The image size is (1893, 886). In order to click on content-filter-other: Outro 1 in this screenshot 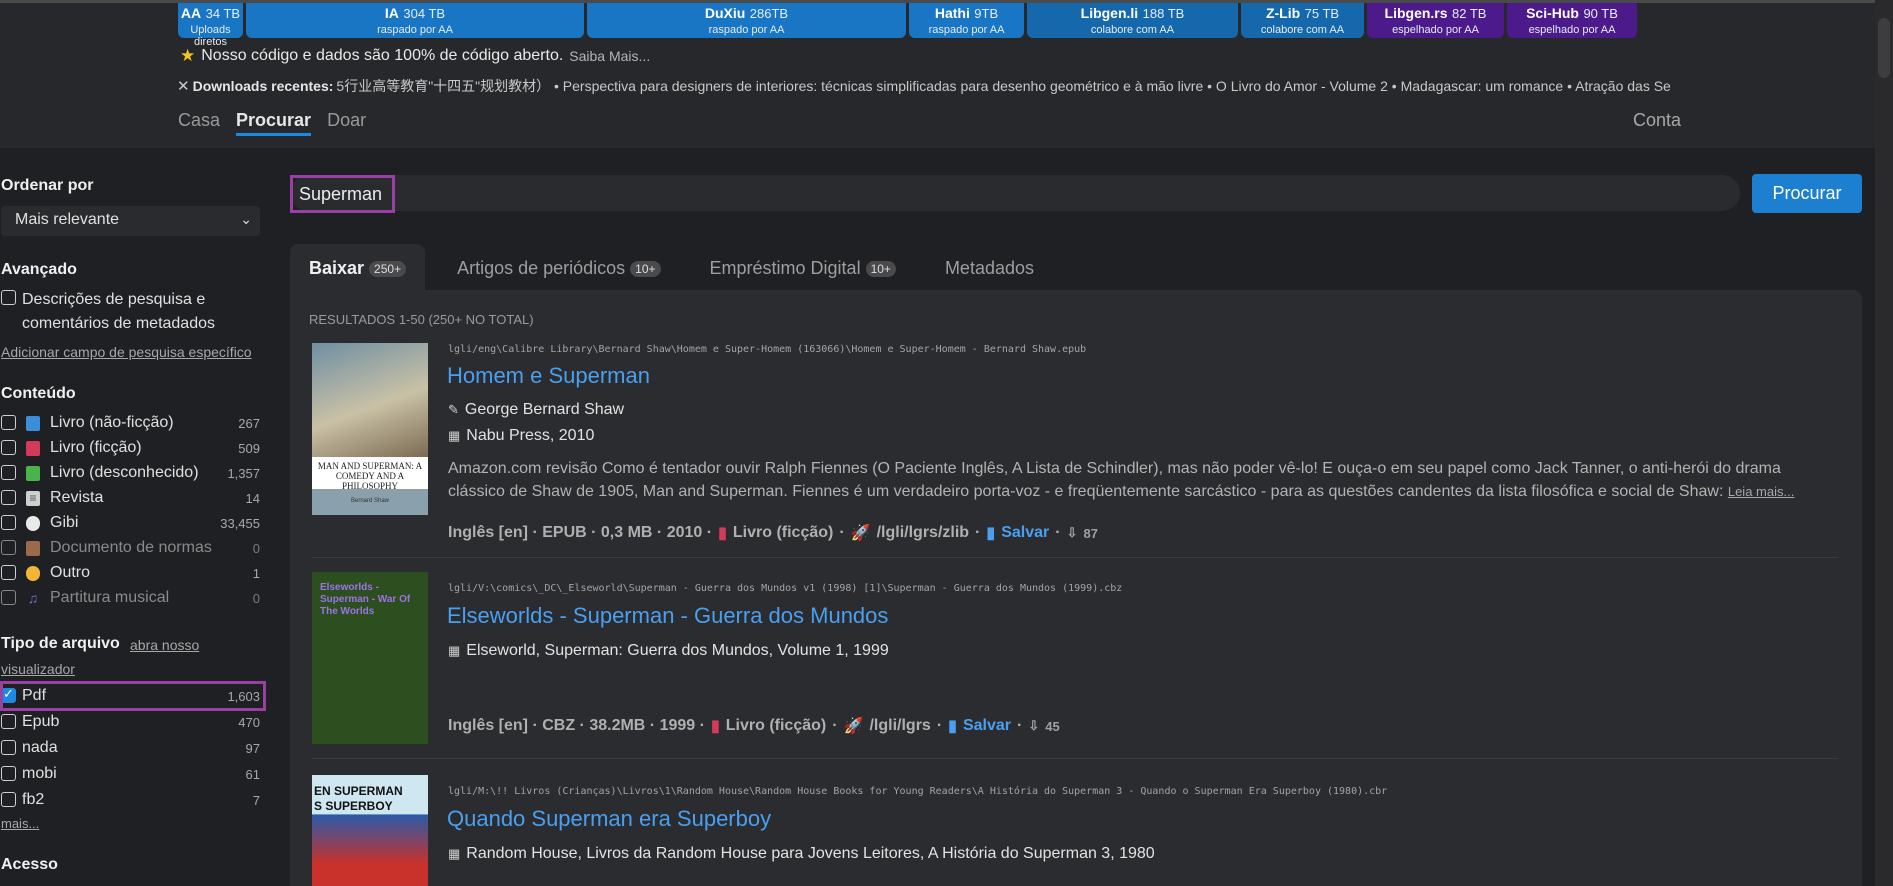, I will do `click(131, 573)`.